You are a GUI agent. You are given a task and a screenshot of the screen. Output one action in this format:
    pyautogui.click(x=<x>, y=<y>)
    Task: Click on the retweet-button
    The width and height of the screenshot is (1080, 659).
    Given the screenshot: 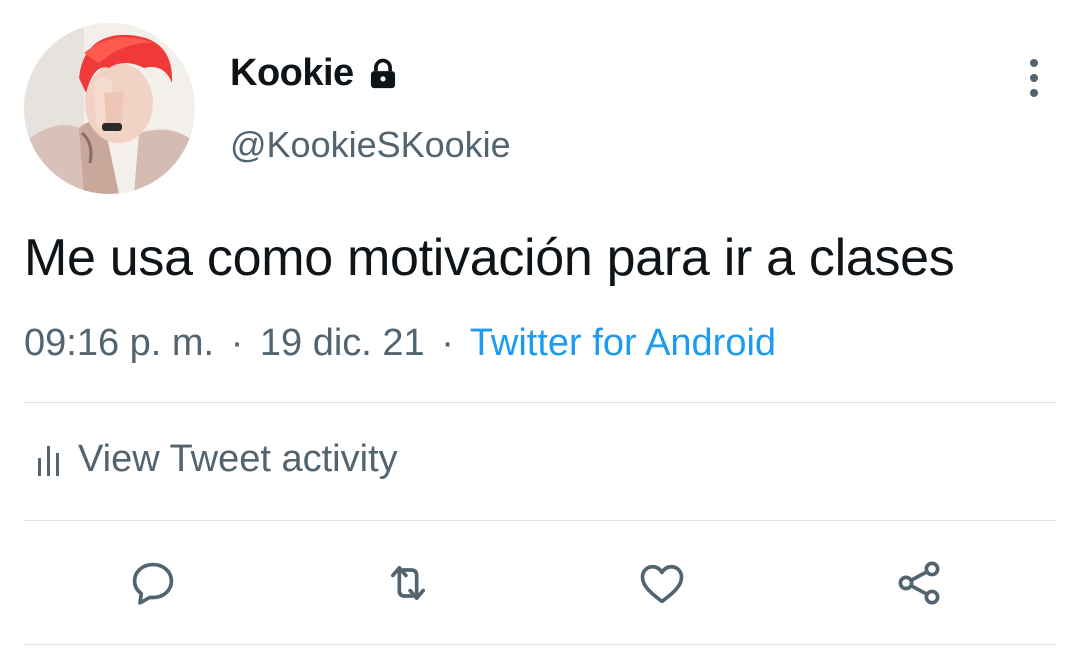 What is the action you would take?
    pyautogui.click(x=408, y=583)
    